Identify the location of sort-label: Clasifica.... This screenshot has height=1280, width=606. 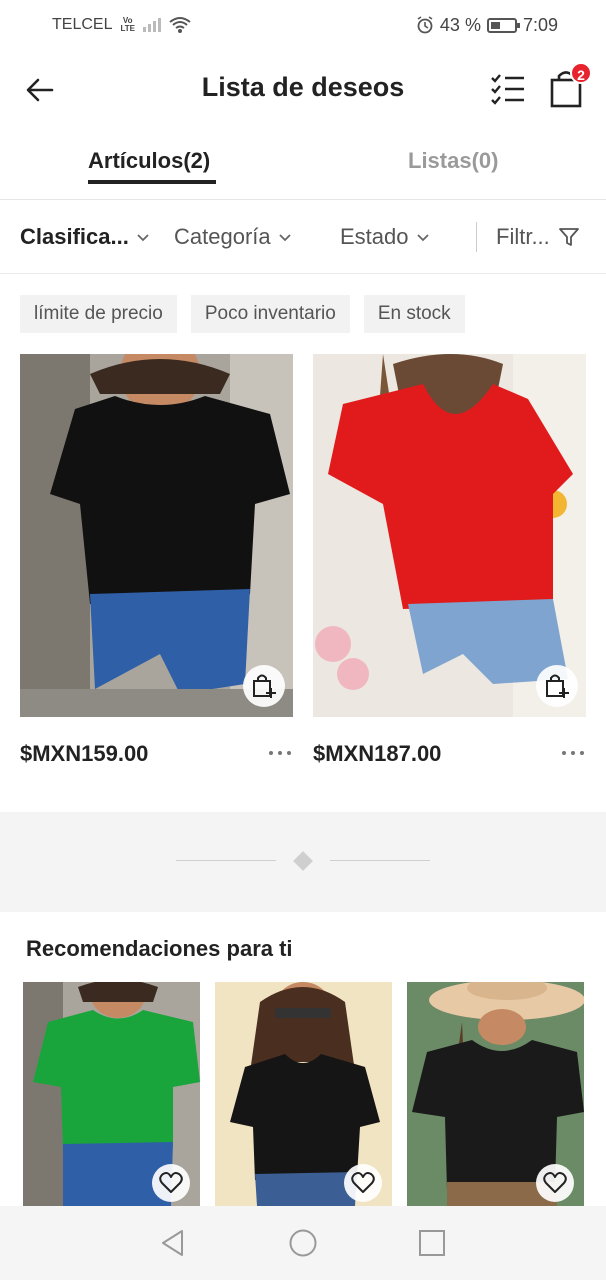
(74, 236).